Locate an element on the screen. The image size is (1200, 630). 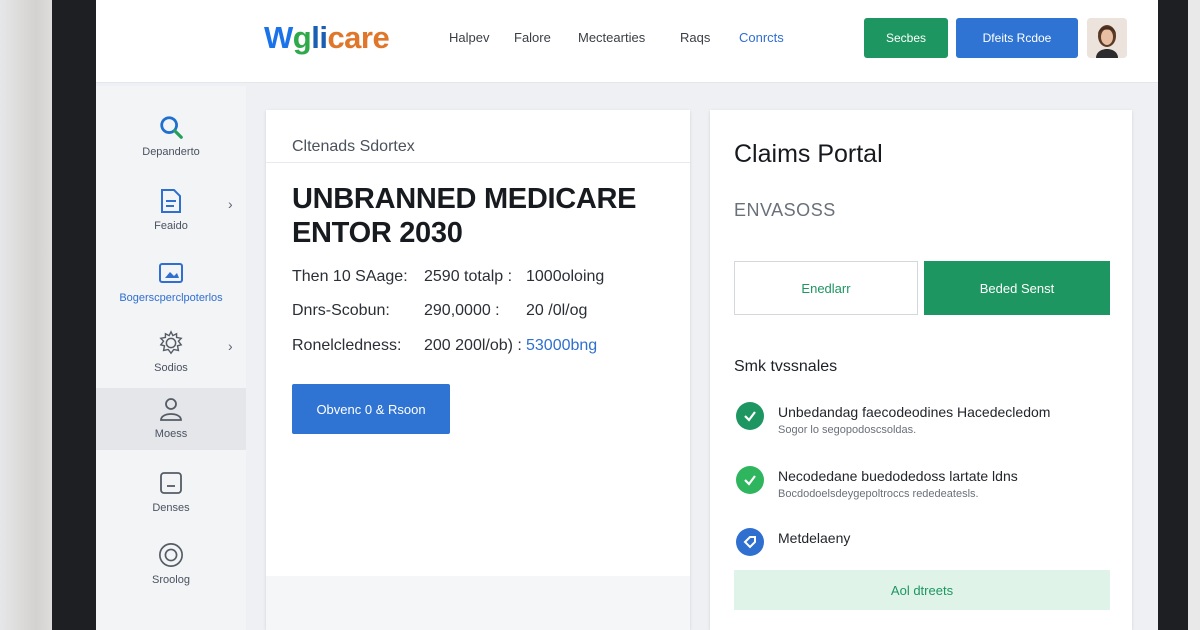
status-section-title: Smk tvssnales is located at coordinates (786, 366).